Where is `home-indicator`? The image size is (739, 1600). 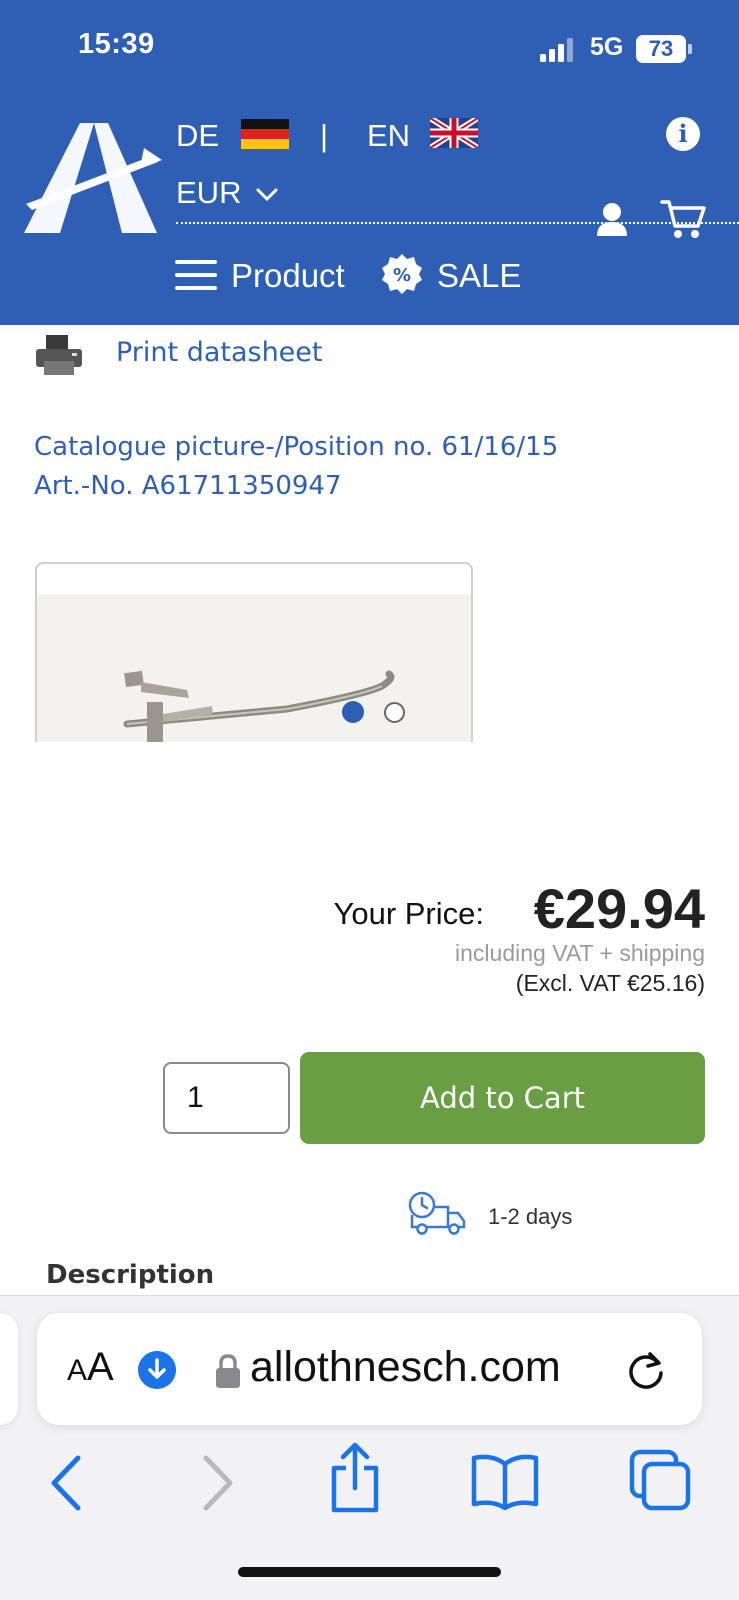 home-indicator is located at coordinates (369, 1572).